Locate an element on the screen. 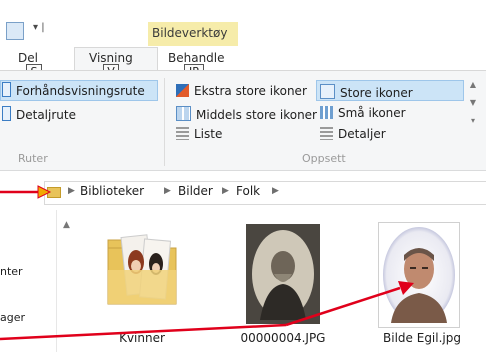 This screenshot has height=352, width=486. annotation-arrow-photo is located at coordinates (207, 311).